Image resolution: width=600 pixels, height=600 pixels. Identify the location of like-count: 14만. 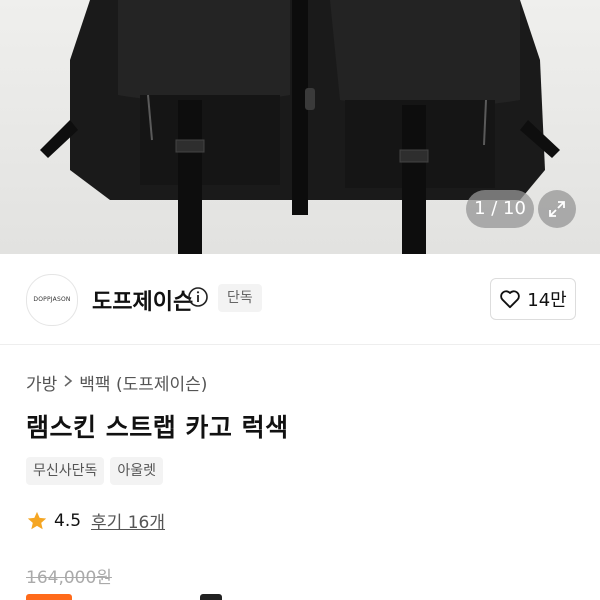
(547, 300).